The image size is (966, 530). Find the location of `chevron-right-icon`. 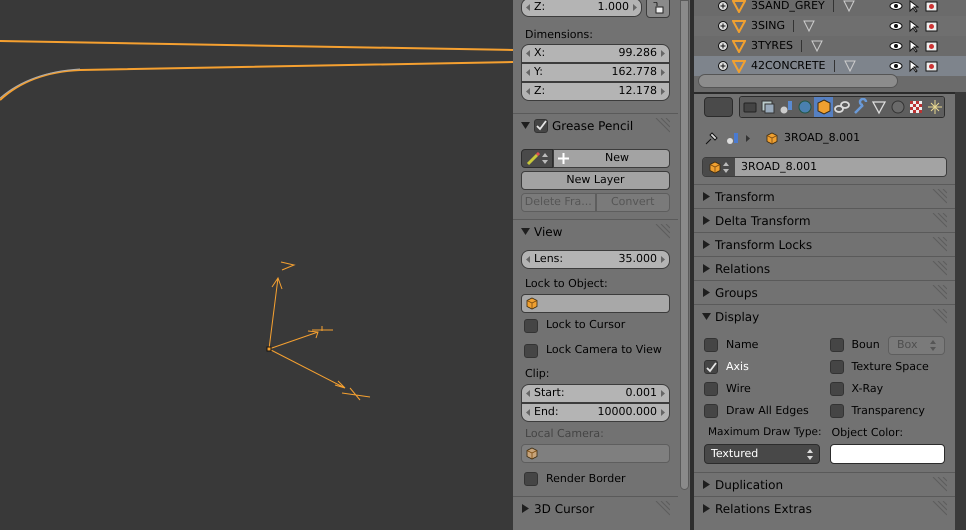

chevron-right-icon is located at coordinates (748, 138).